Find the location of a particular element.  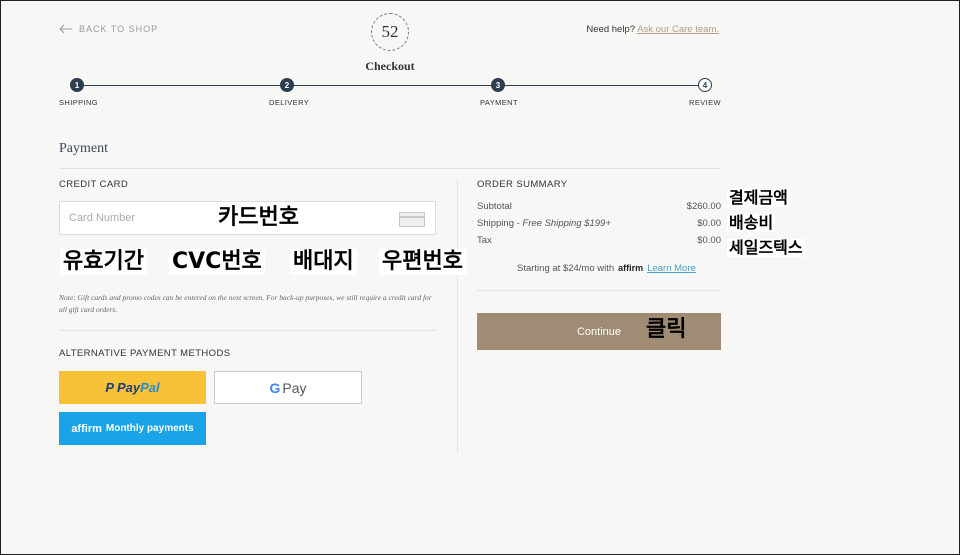

step-shipping: 1 SHIPPING is located at coordinates (78, 92).